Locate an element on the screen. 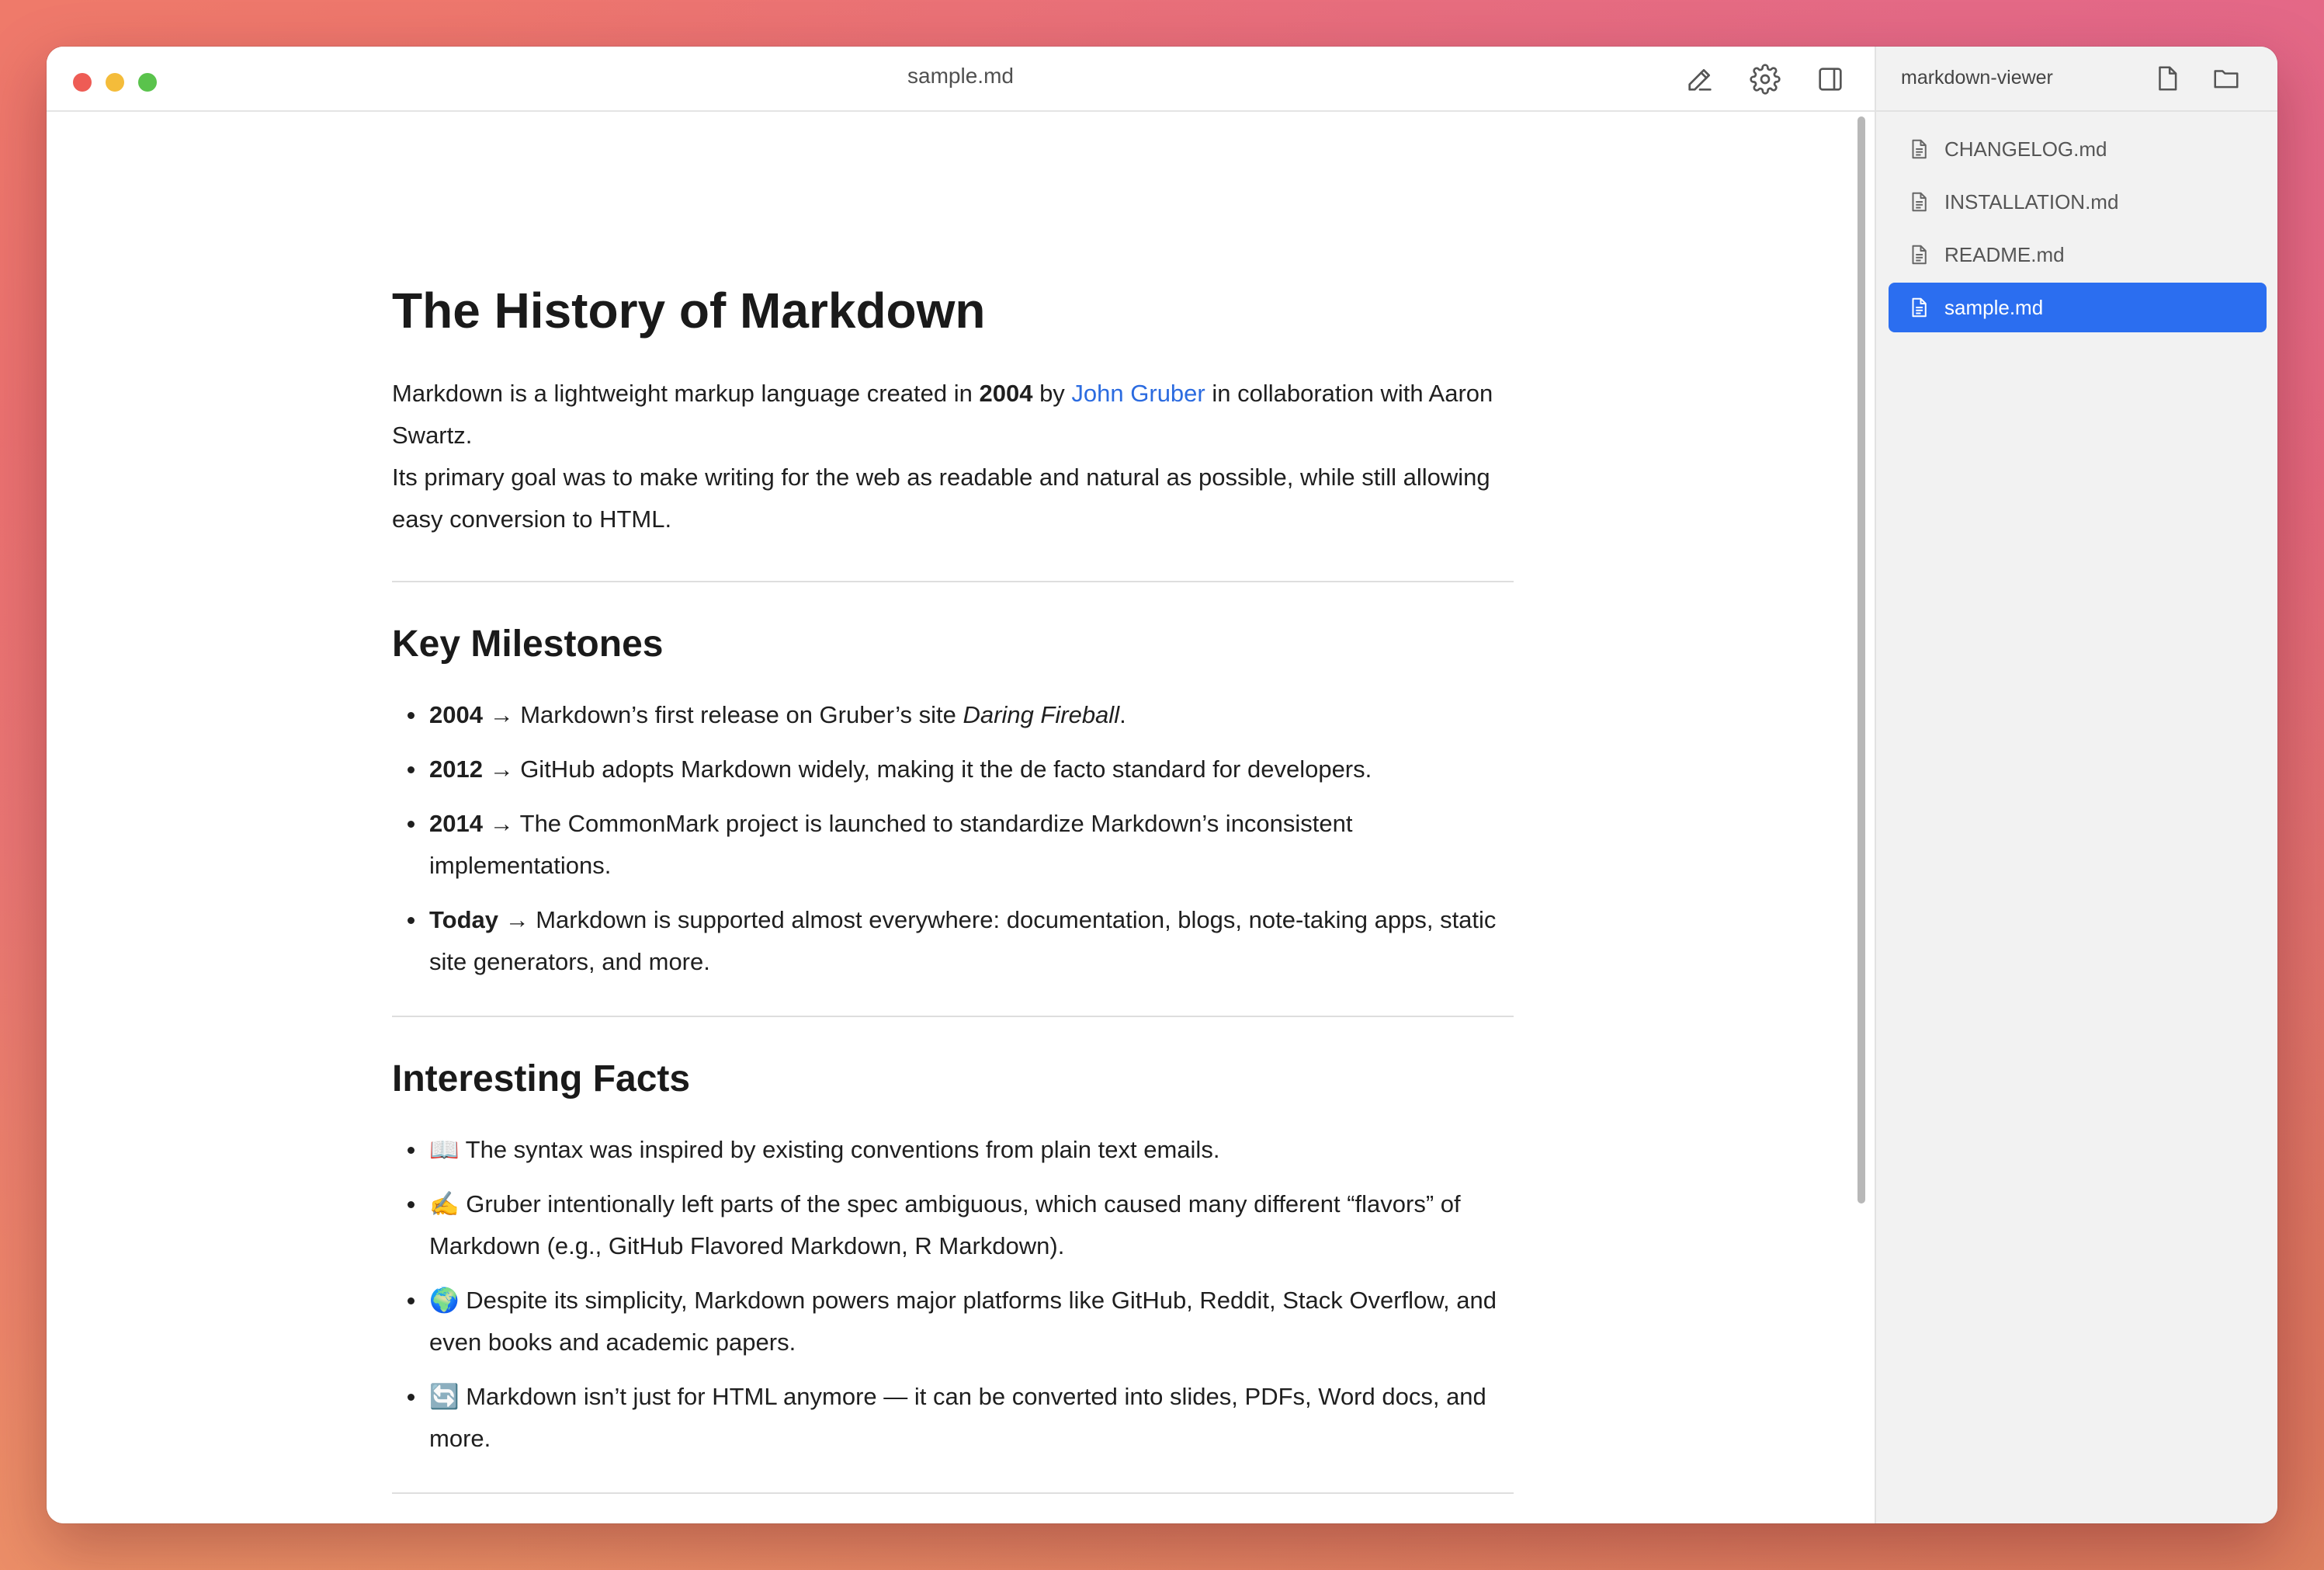  title-bar: sample.md is located at coordinates (961, 79).